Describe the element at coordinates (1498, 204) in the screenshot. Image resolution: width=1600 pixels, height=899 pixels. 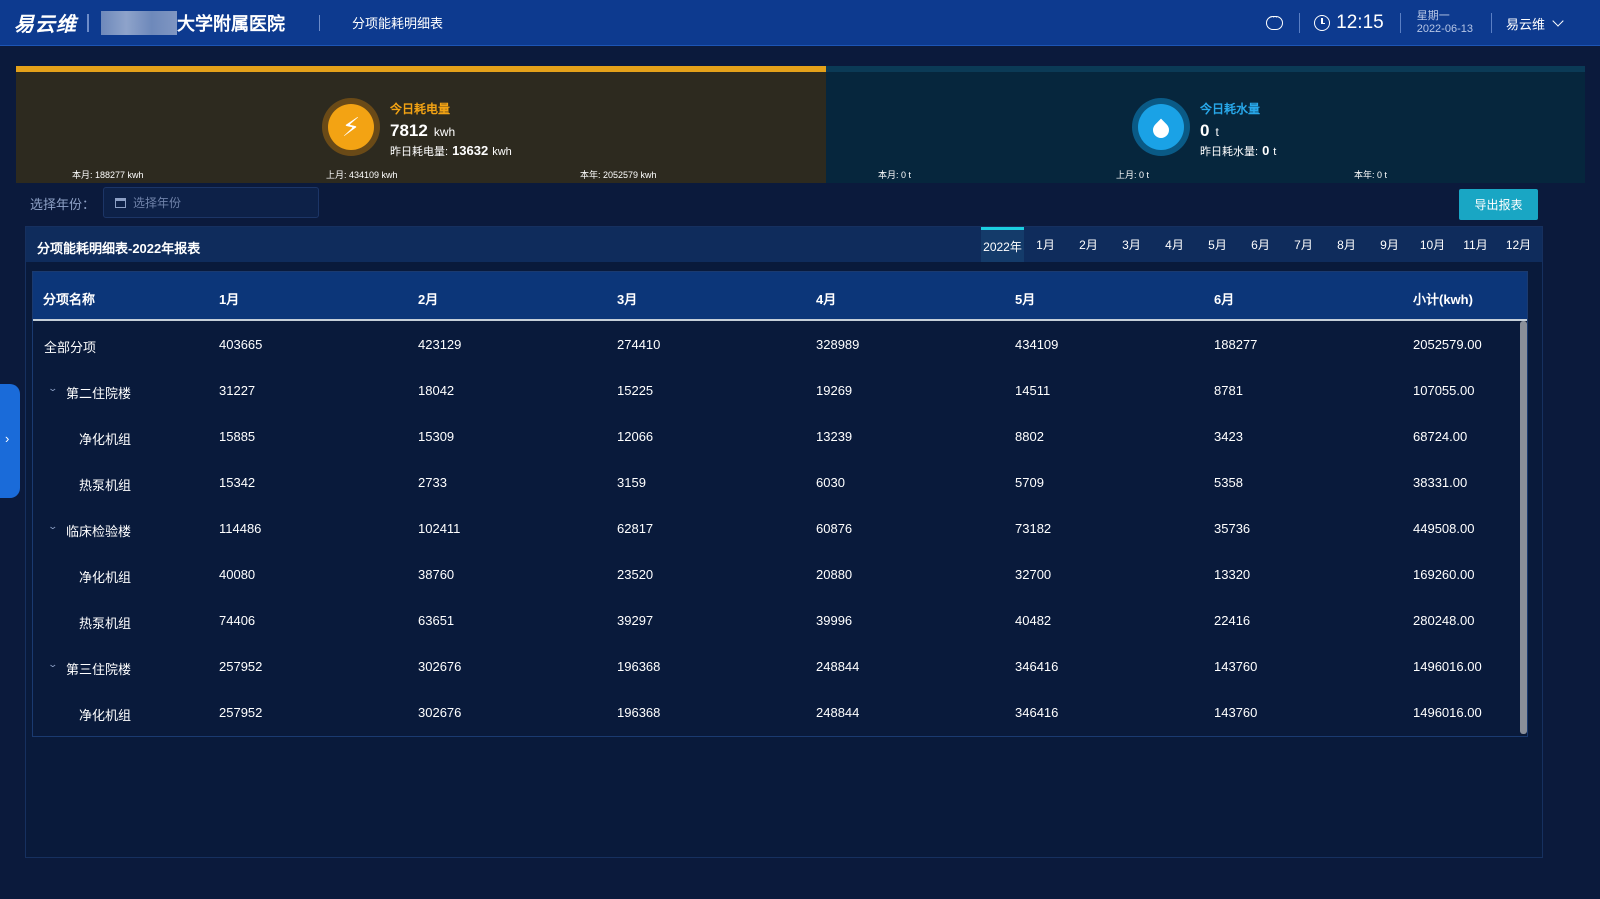
I see `export-report-button: 导出报表` at that location.